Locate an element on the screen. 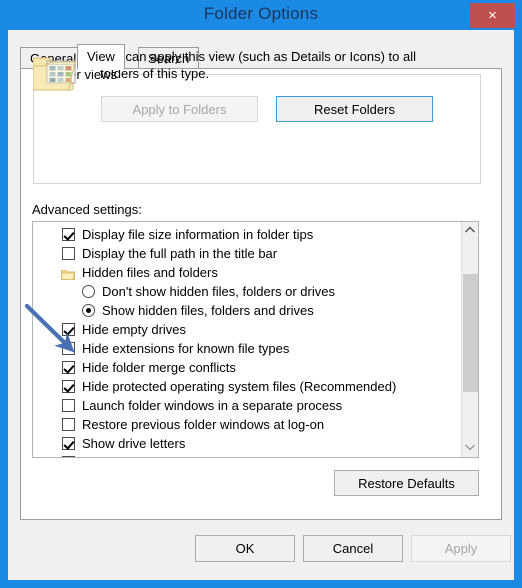  list-item-label: Hide extensions for known file types is located at coordinates (186, 348).